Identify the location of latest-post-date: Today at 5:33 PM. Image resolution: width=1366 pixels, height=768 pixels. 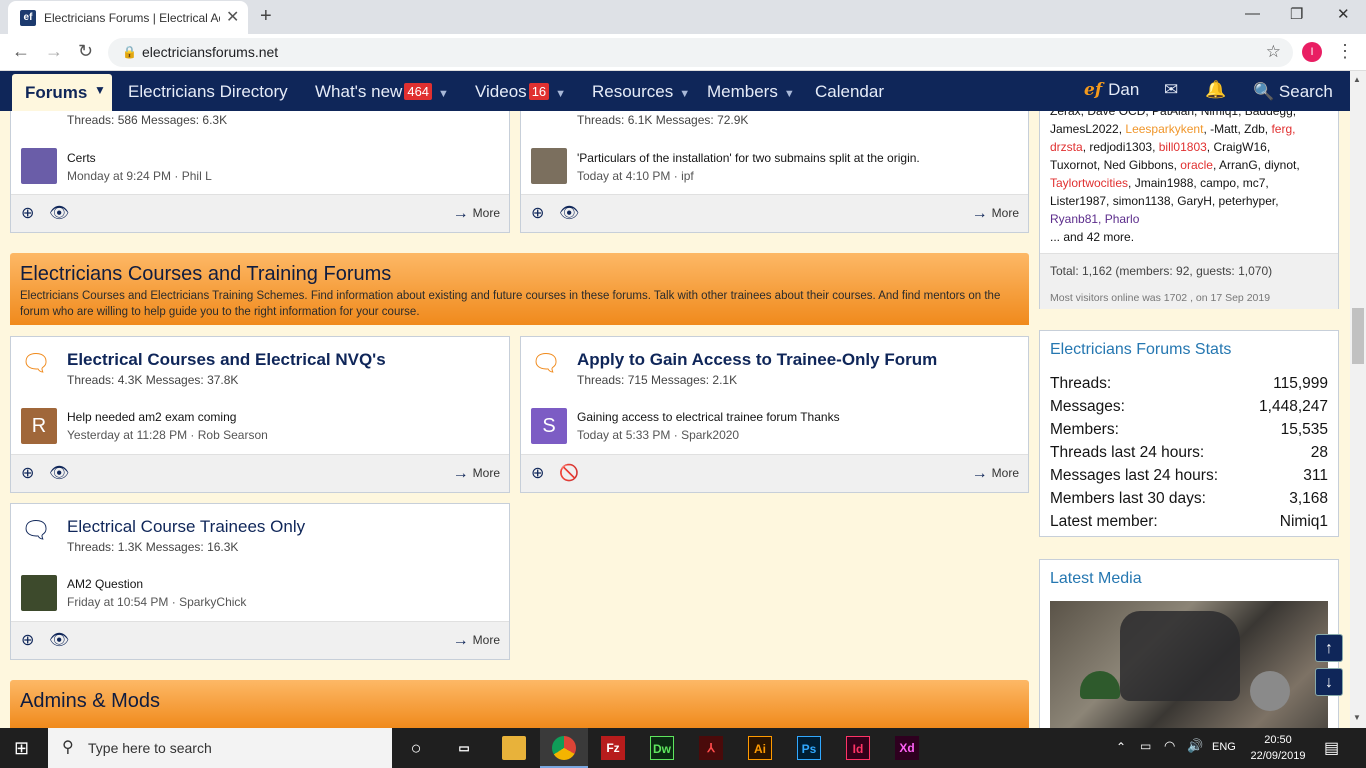
(623, 435).